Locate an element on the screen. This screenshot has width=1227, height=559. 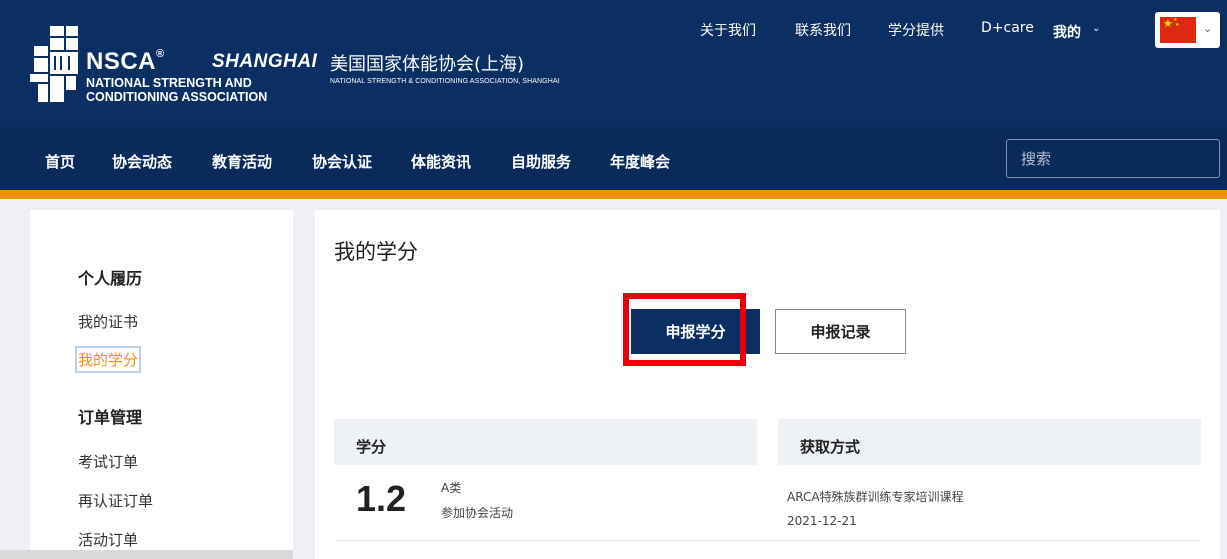
nav-item-certification: 协会认证 is located at coordinates (342, 161).